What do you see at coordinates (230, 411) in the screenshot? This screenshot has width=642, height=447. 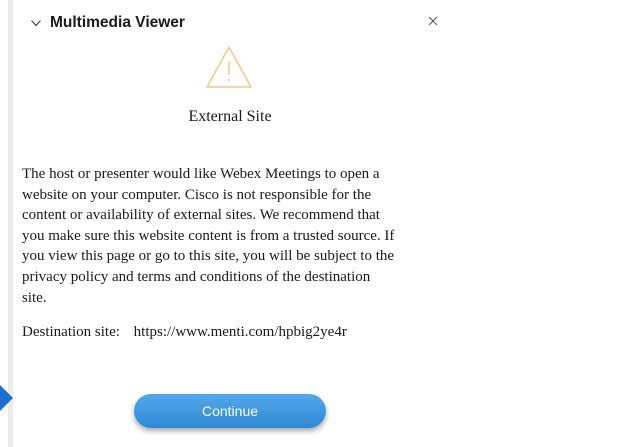 I see `continue-button: Continue` at bounding box center [230, 411].